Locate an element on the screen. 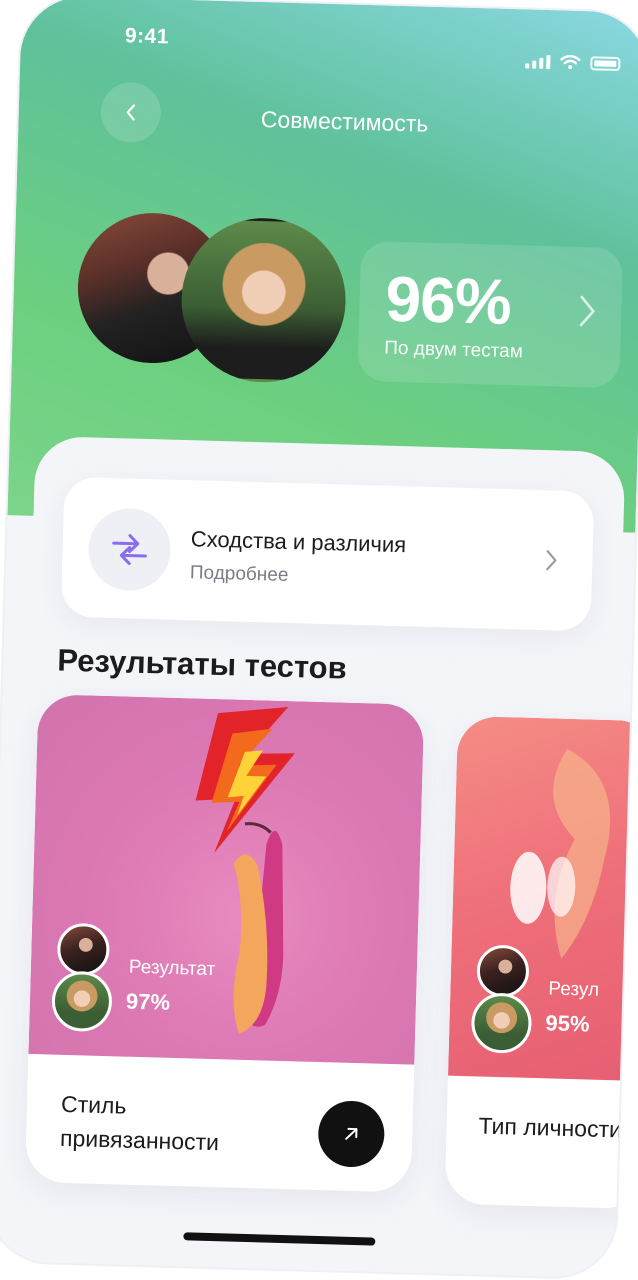 The height and width of the screenshot is (1280, 638). arrows-exchange-icon is located at coordinates (129, 549).